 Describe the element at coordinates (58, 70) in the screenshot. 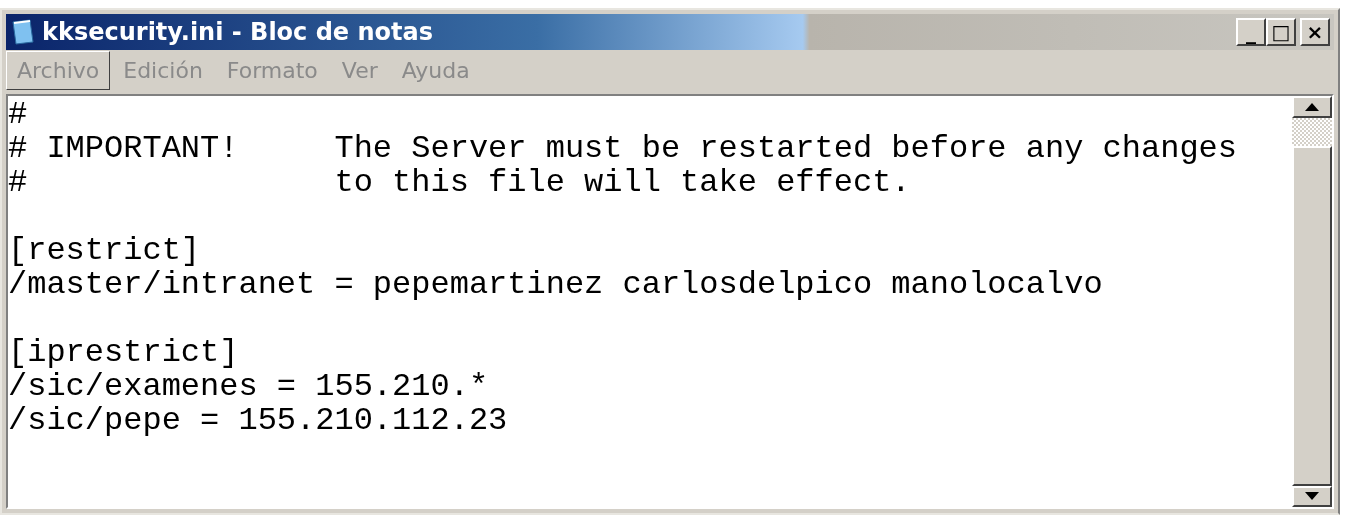

I see `menu-item: Archivo` at that location.